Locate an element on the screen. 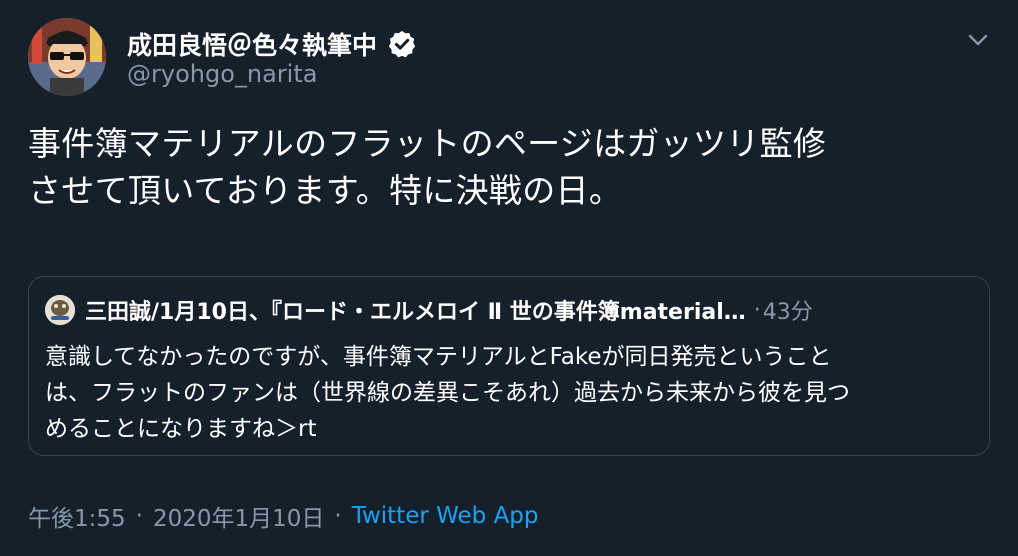 The height and width of the screenshot is (556, 1018). verified-badge-icon is located at coordinates (402, 44).